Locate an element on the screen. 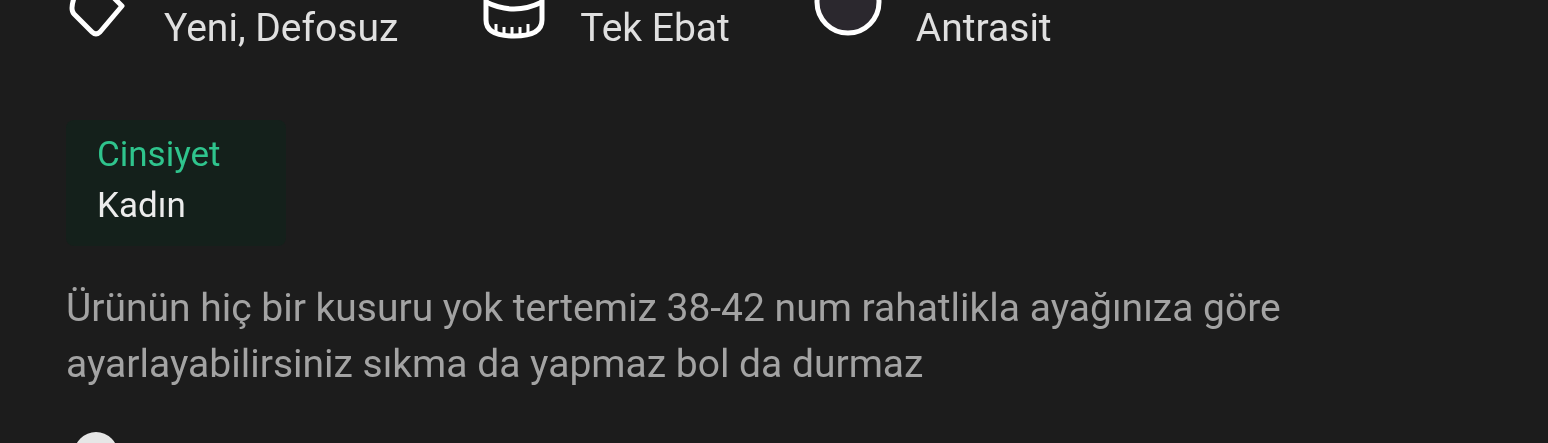 This screenshot has height=443, width=1548. attribute-label: Cinsiyet is located at coordinates (159, 155).